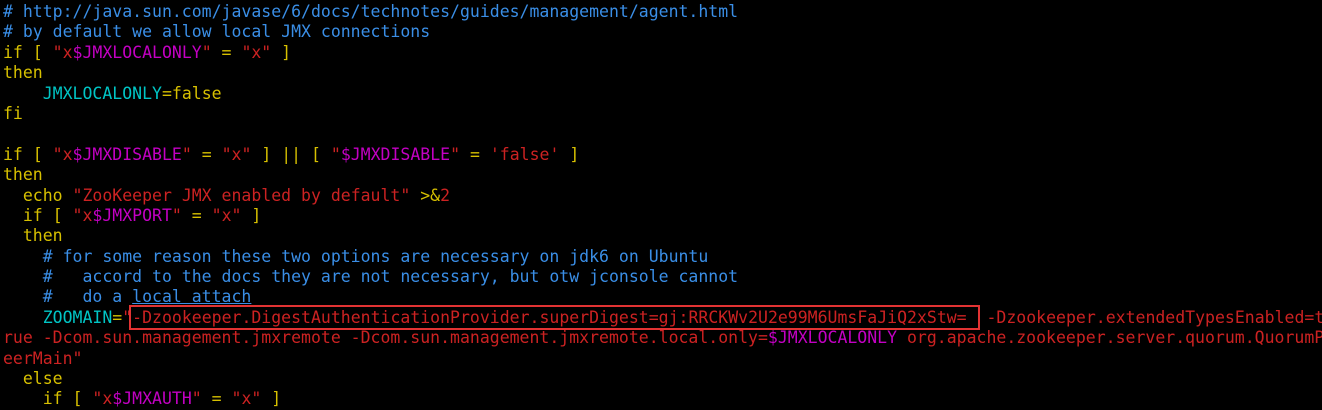  Describe the element at coordinates (445, 195) in the screenshot. I see `code-token: 2` at that location.